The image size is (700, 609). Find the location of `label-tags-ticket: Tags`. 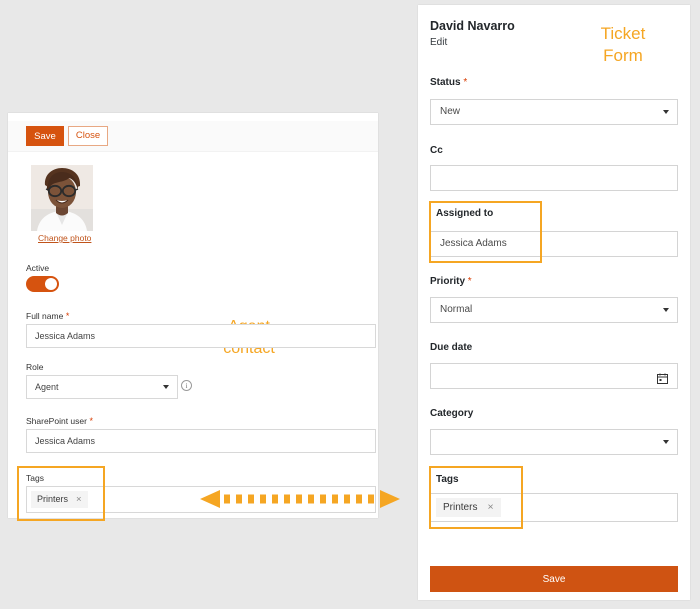

label-tags-ticket: Tags is located at coordinates (447, 479).